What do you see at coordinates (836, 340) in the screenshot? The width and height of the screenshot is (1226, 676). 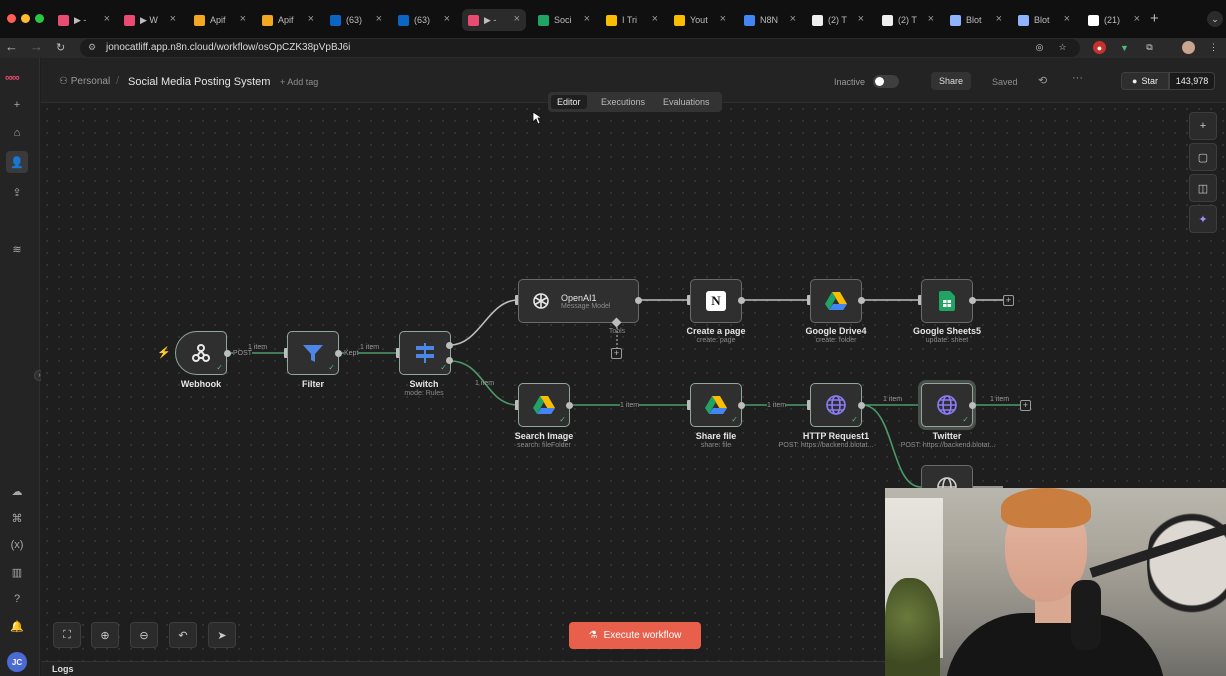 I see `node-subtitle: create: folder` at bounding box center [836, 340].